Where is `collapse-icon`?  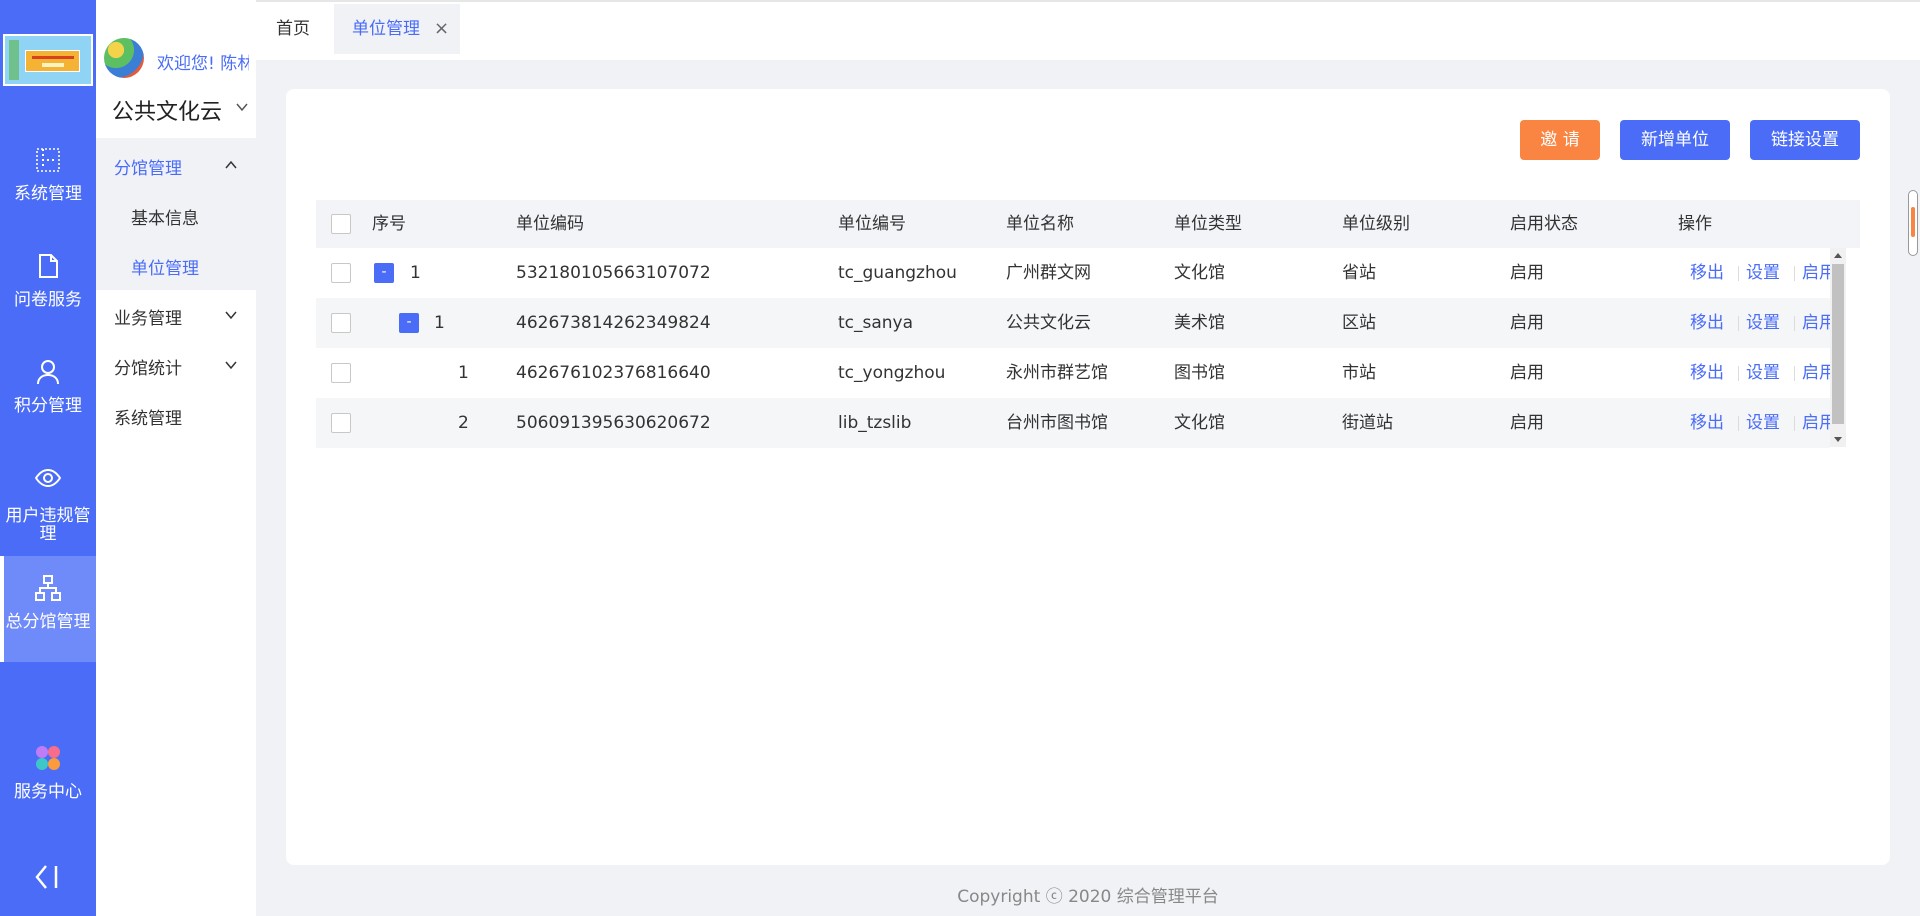 collapse-icon is located at coordinates (48, 877).